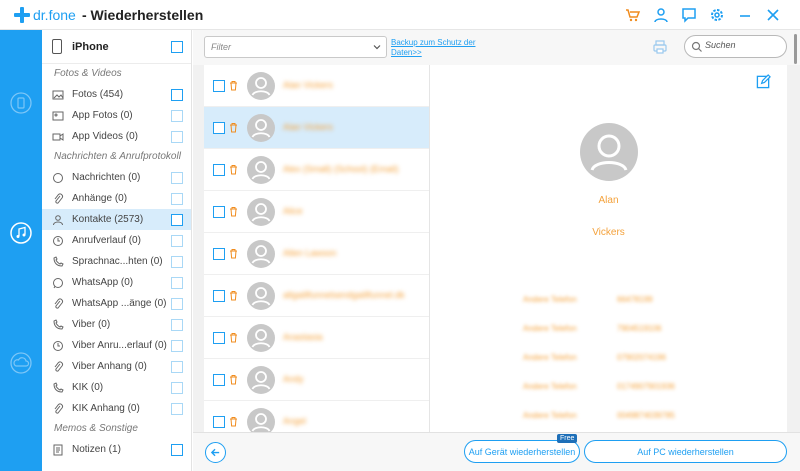  What do you see at coordinates (316, 416) in the screenshot?
I see `contact-row: Angel` at bounding box center [316, 416].